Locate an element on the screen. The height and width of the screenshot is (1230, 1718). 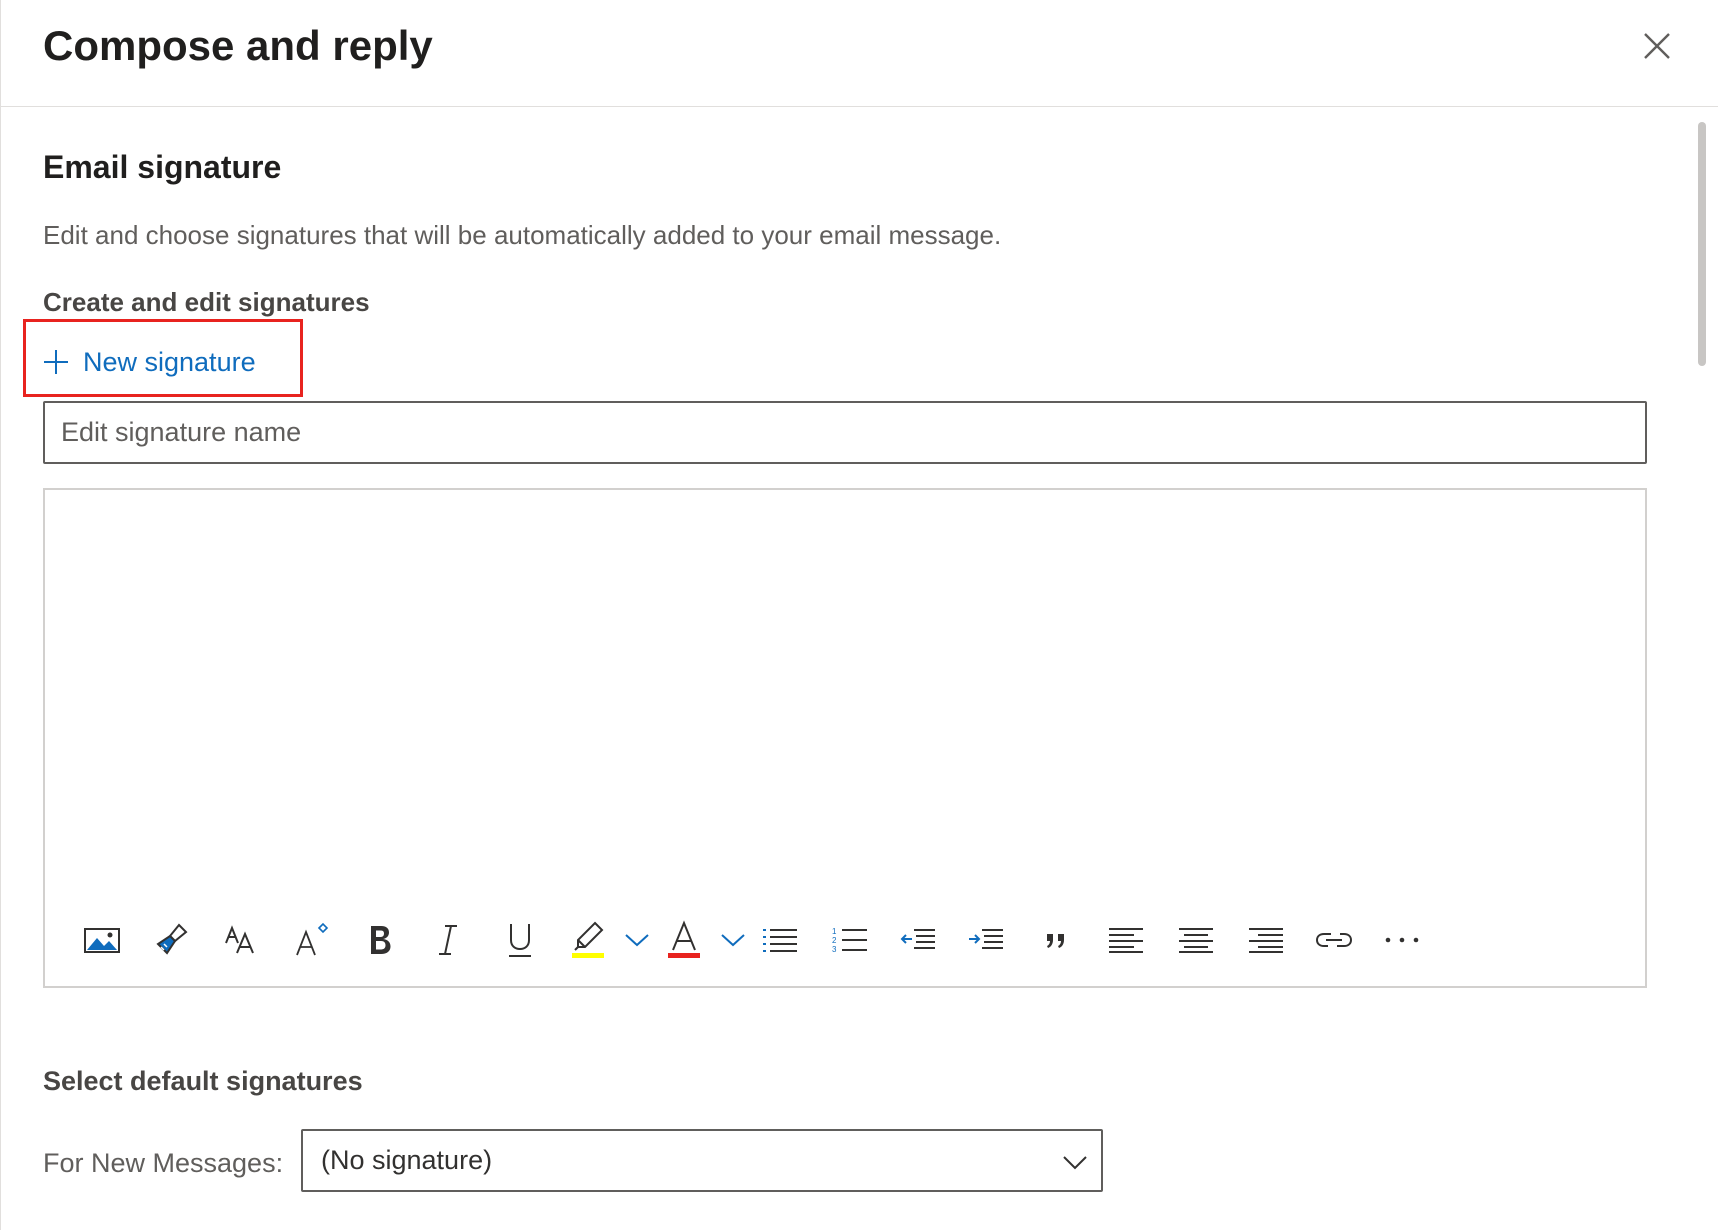
link-icon is located at coordinates (1334, 940).